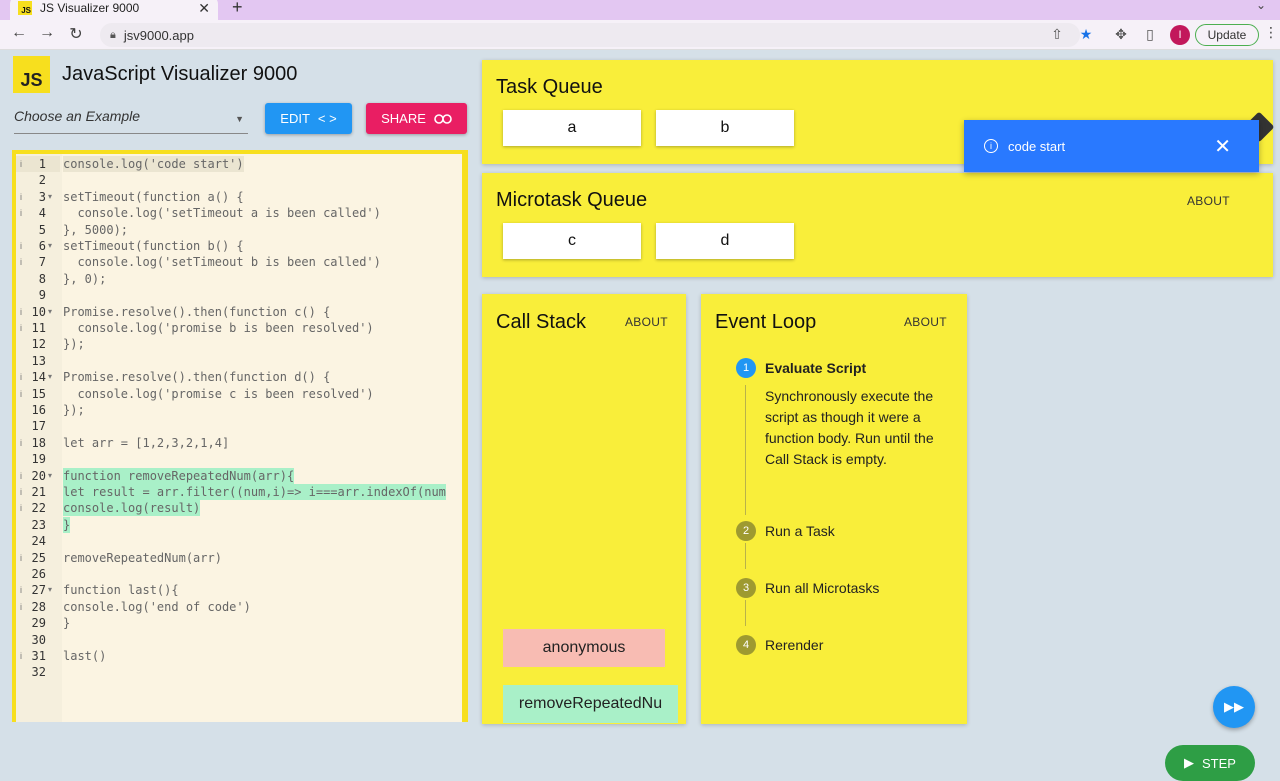 This screenshot has height=781, width=1280. What do you see at coordinates (549, 87) in the screenshot?
I see `task-queue-title: Task Queue` at bounding box center [549, 87].